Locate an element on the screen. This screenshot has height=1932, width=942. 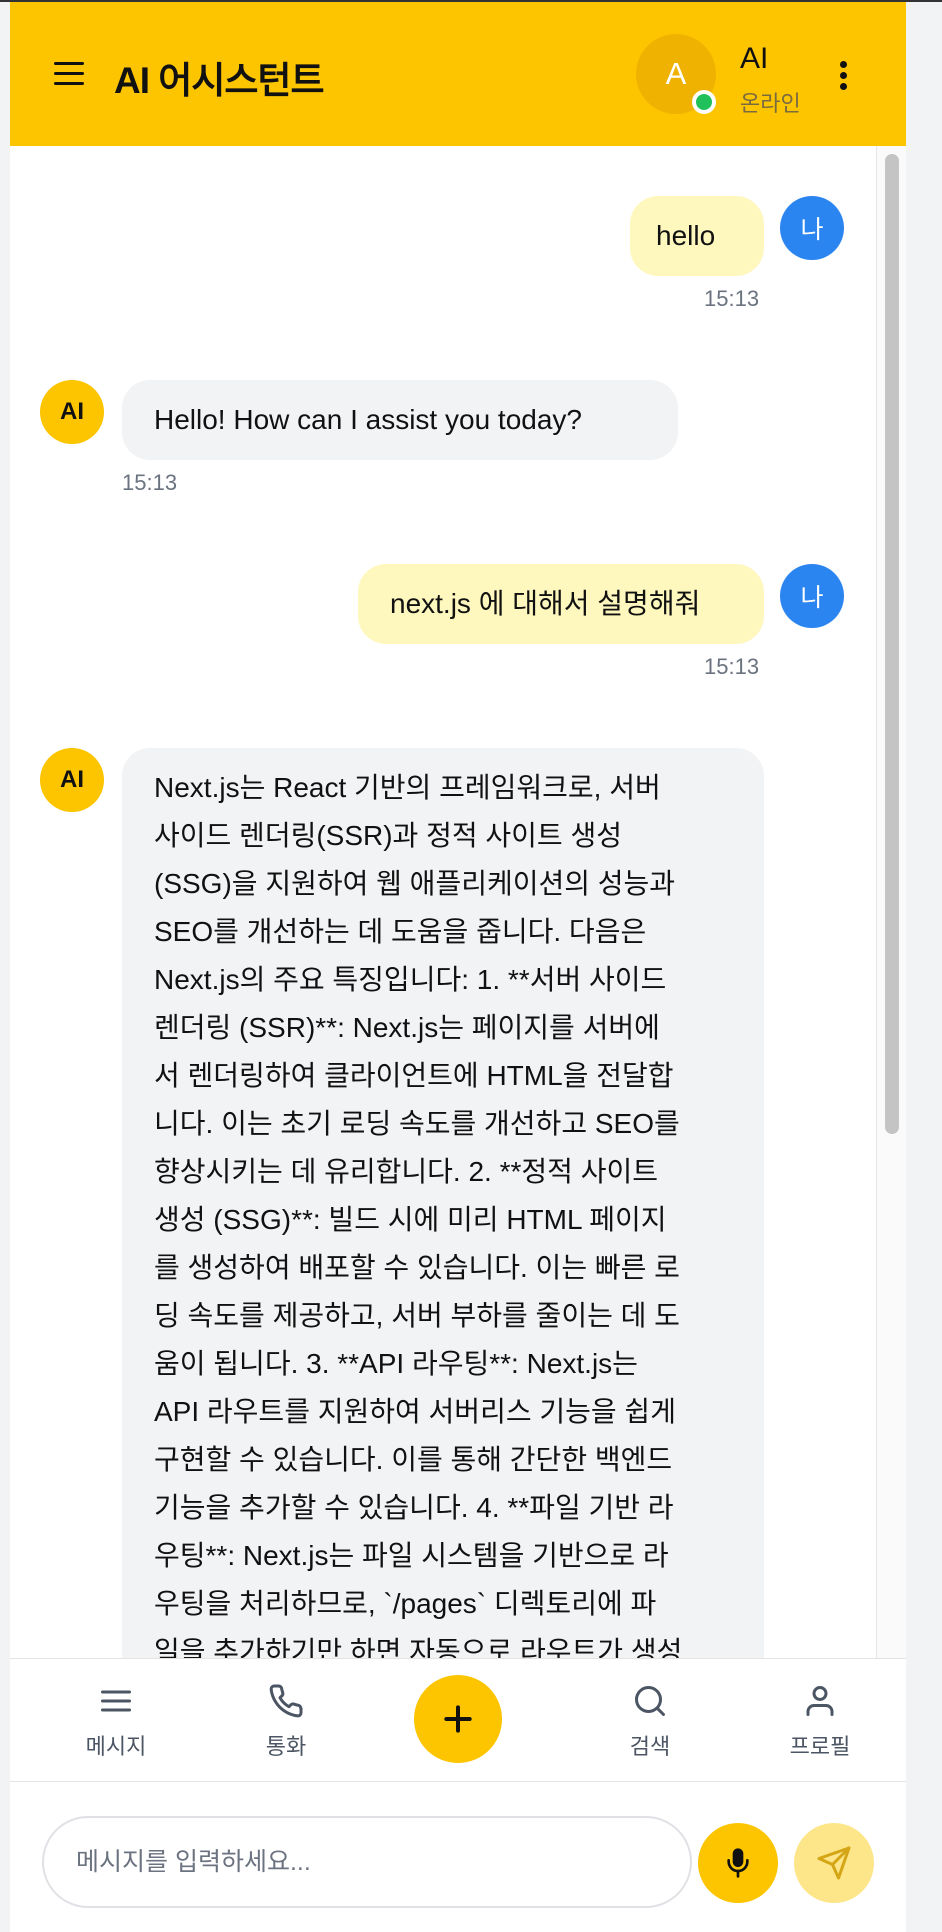
user-message-bubble: next.js 에 대해서 설명해줘 is located at coordinates (561, 604).